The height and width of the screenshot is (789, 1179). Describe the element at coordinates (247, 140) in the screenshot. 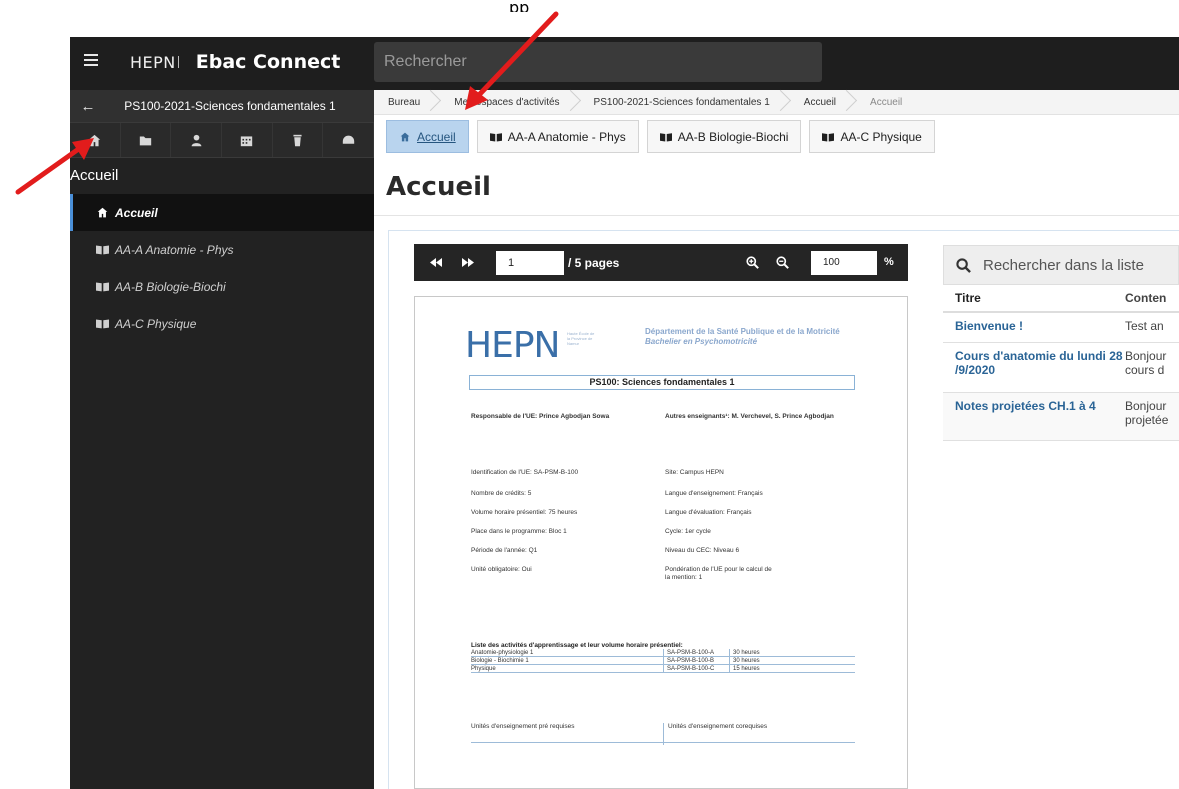

I see `calendar-icon` at that location.